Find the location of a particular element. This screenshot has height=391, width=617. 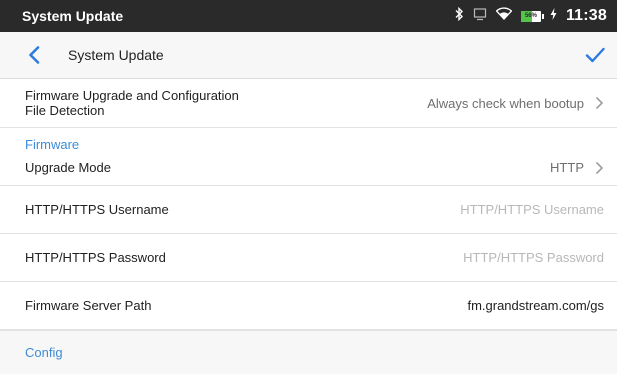

username-label: HTTP/HTTPS Username is located at coordinates (97, 209).